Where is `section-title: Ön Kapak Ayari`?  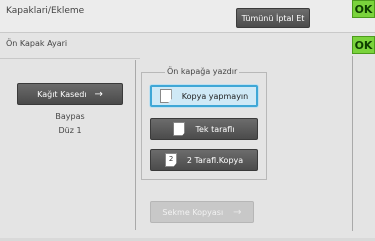
section-title: Ön Kapak Ayari is located at coordinates (37, 43).